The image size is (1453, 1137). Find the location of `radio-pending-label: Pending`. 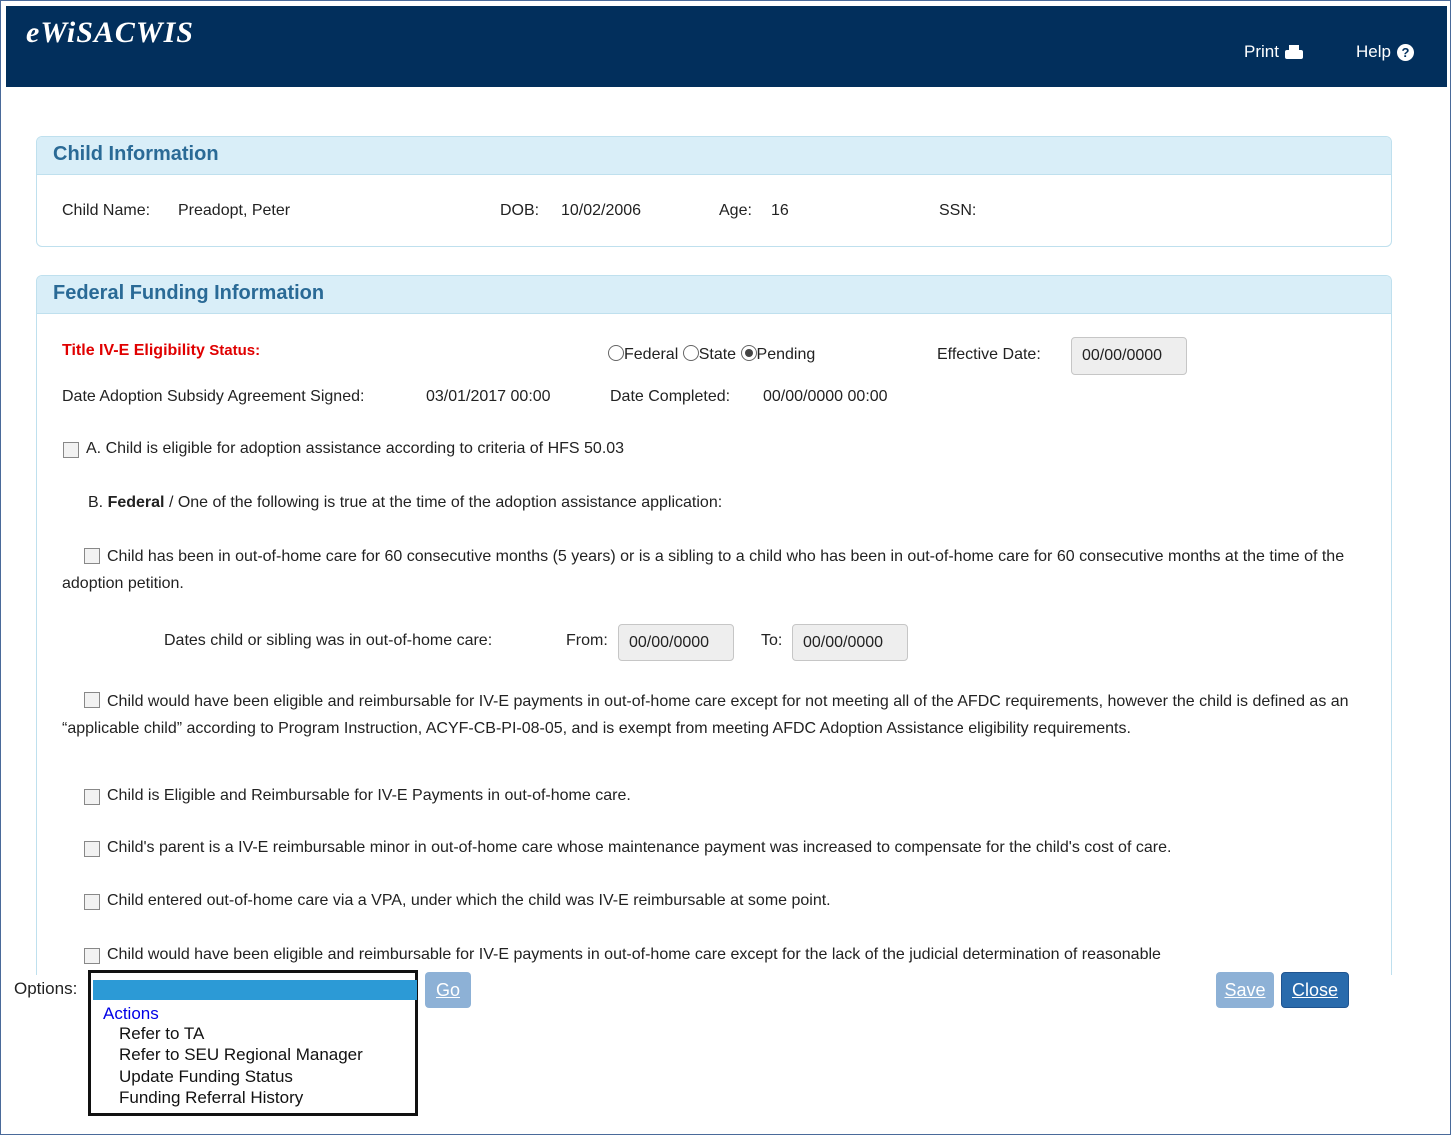

radio-pending-label: Pending is located at coordinates (786, 354).